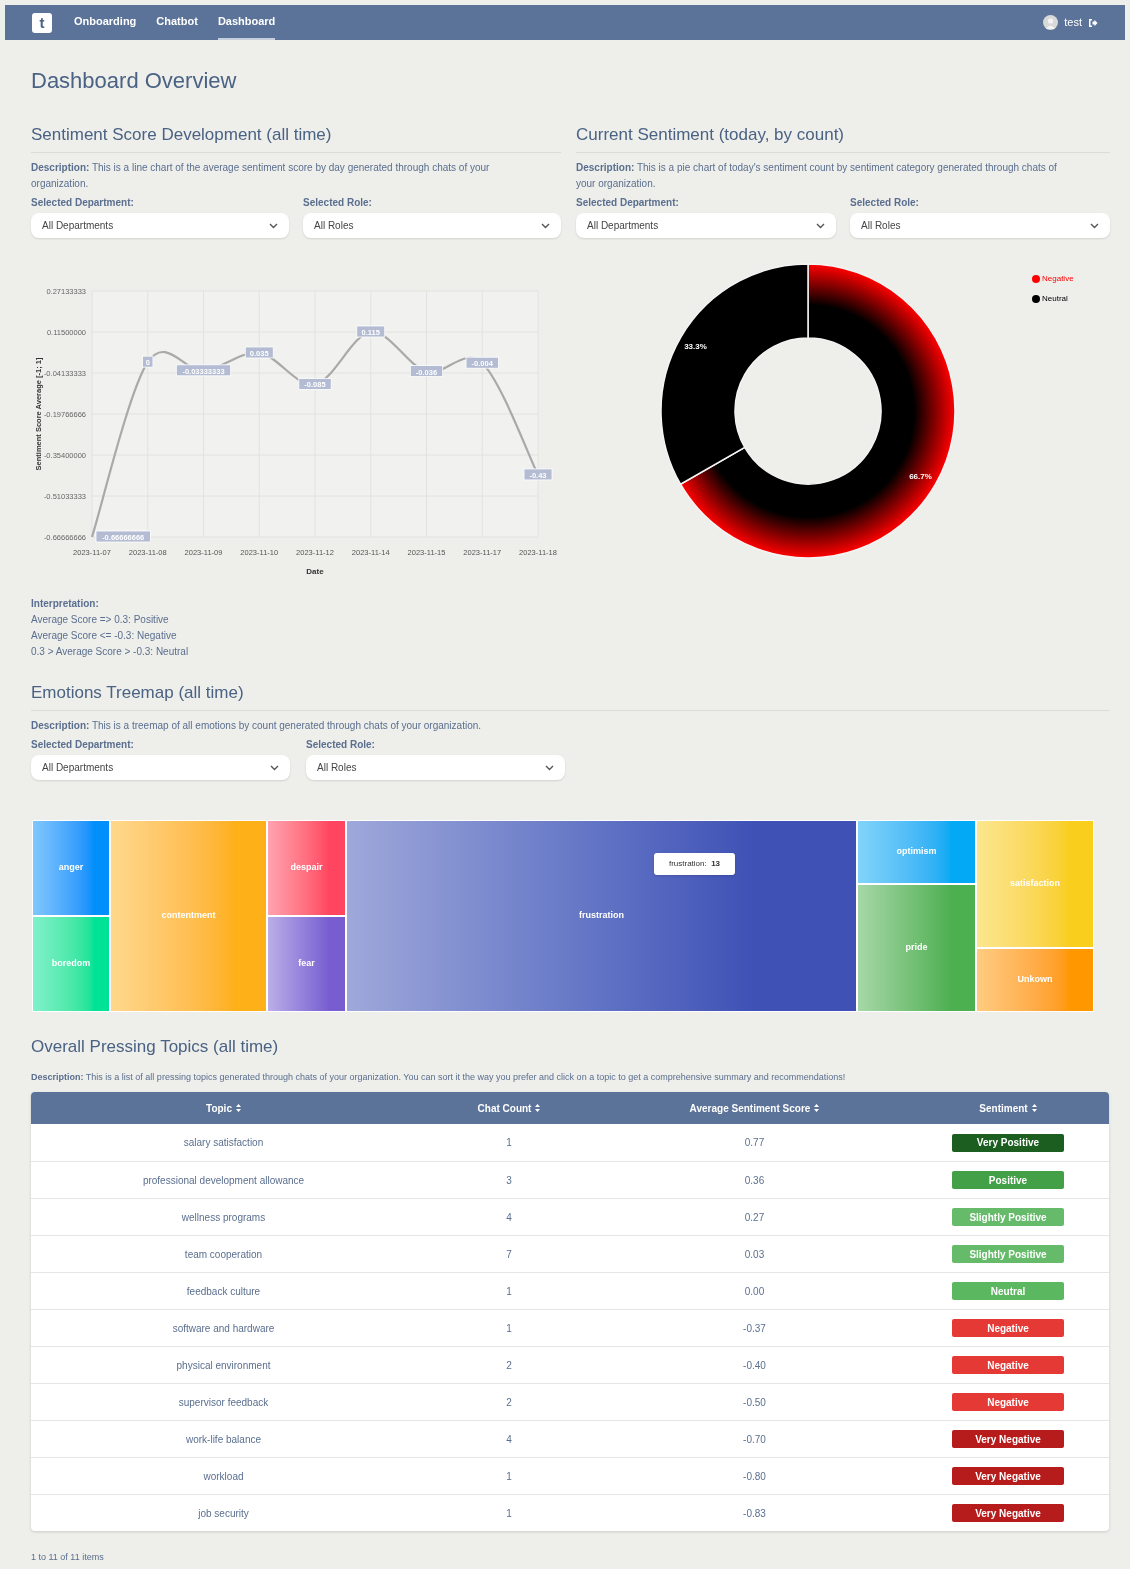 The image size is (1130, 1569). What do you see at coordinates (1008, 1180) in the screenshot?
I see `sentiment-badge: Positive` at bounding box center [1008, 1180].